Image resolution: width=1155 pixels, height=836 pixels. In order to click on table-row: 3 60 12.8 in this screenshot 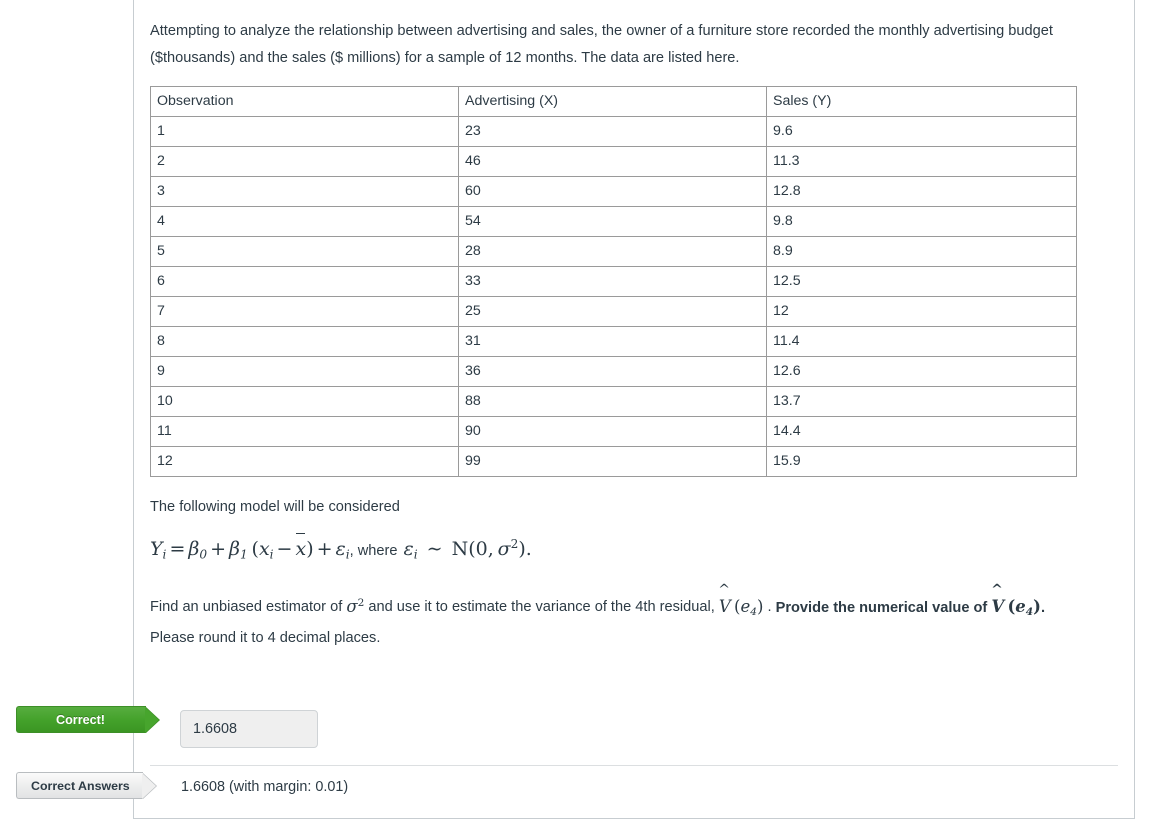, I will do `click(613, 191)`.